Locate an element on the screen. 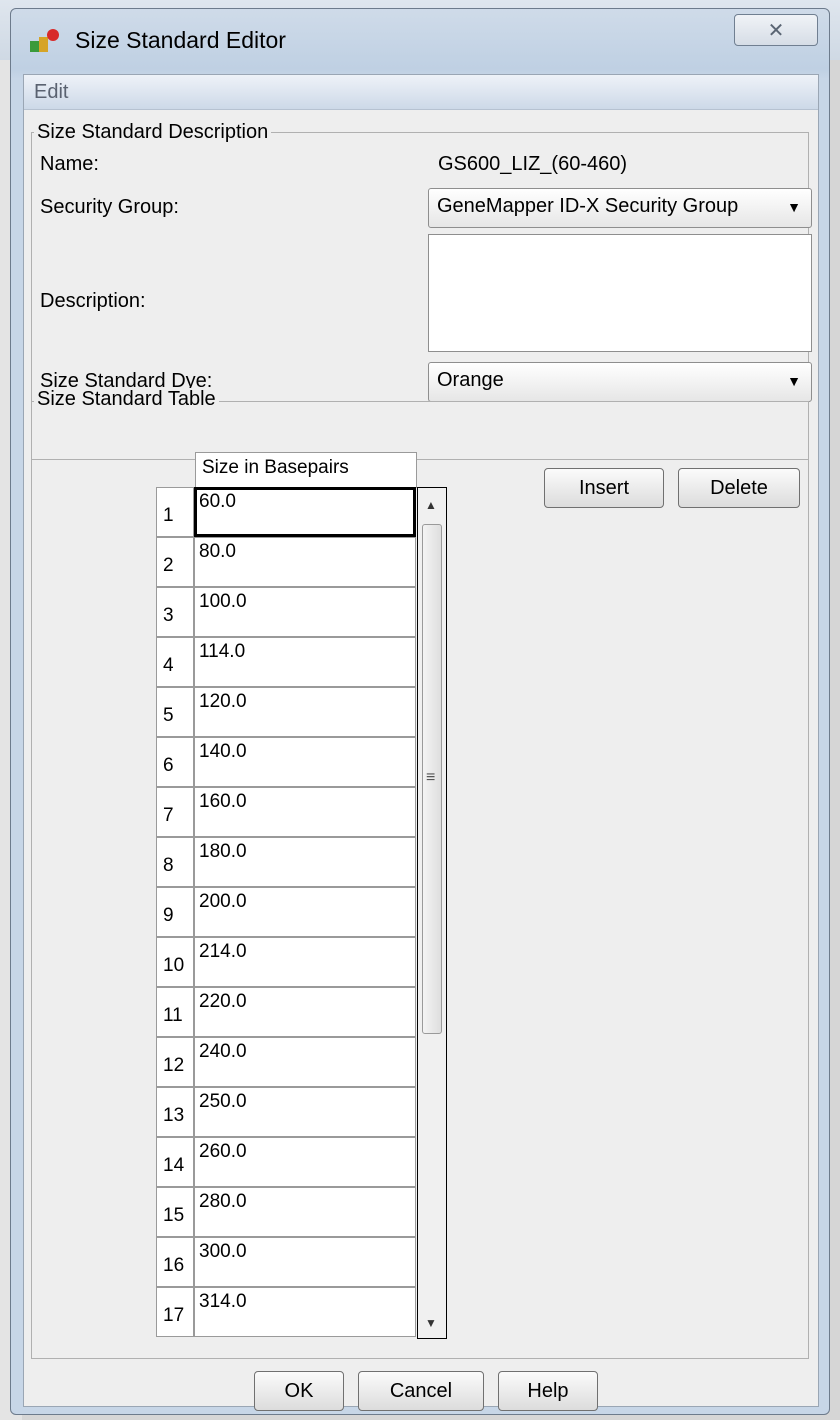 The width and height of the screenshot is (840, 1420). row-number: 5 is located at coordinates (175, 712).